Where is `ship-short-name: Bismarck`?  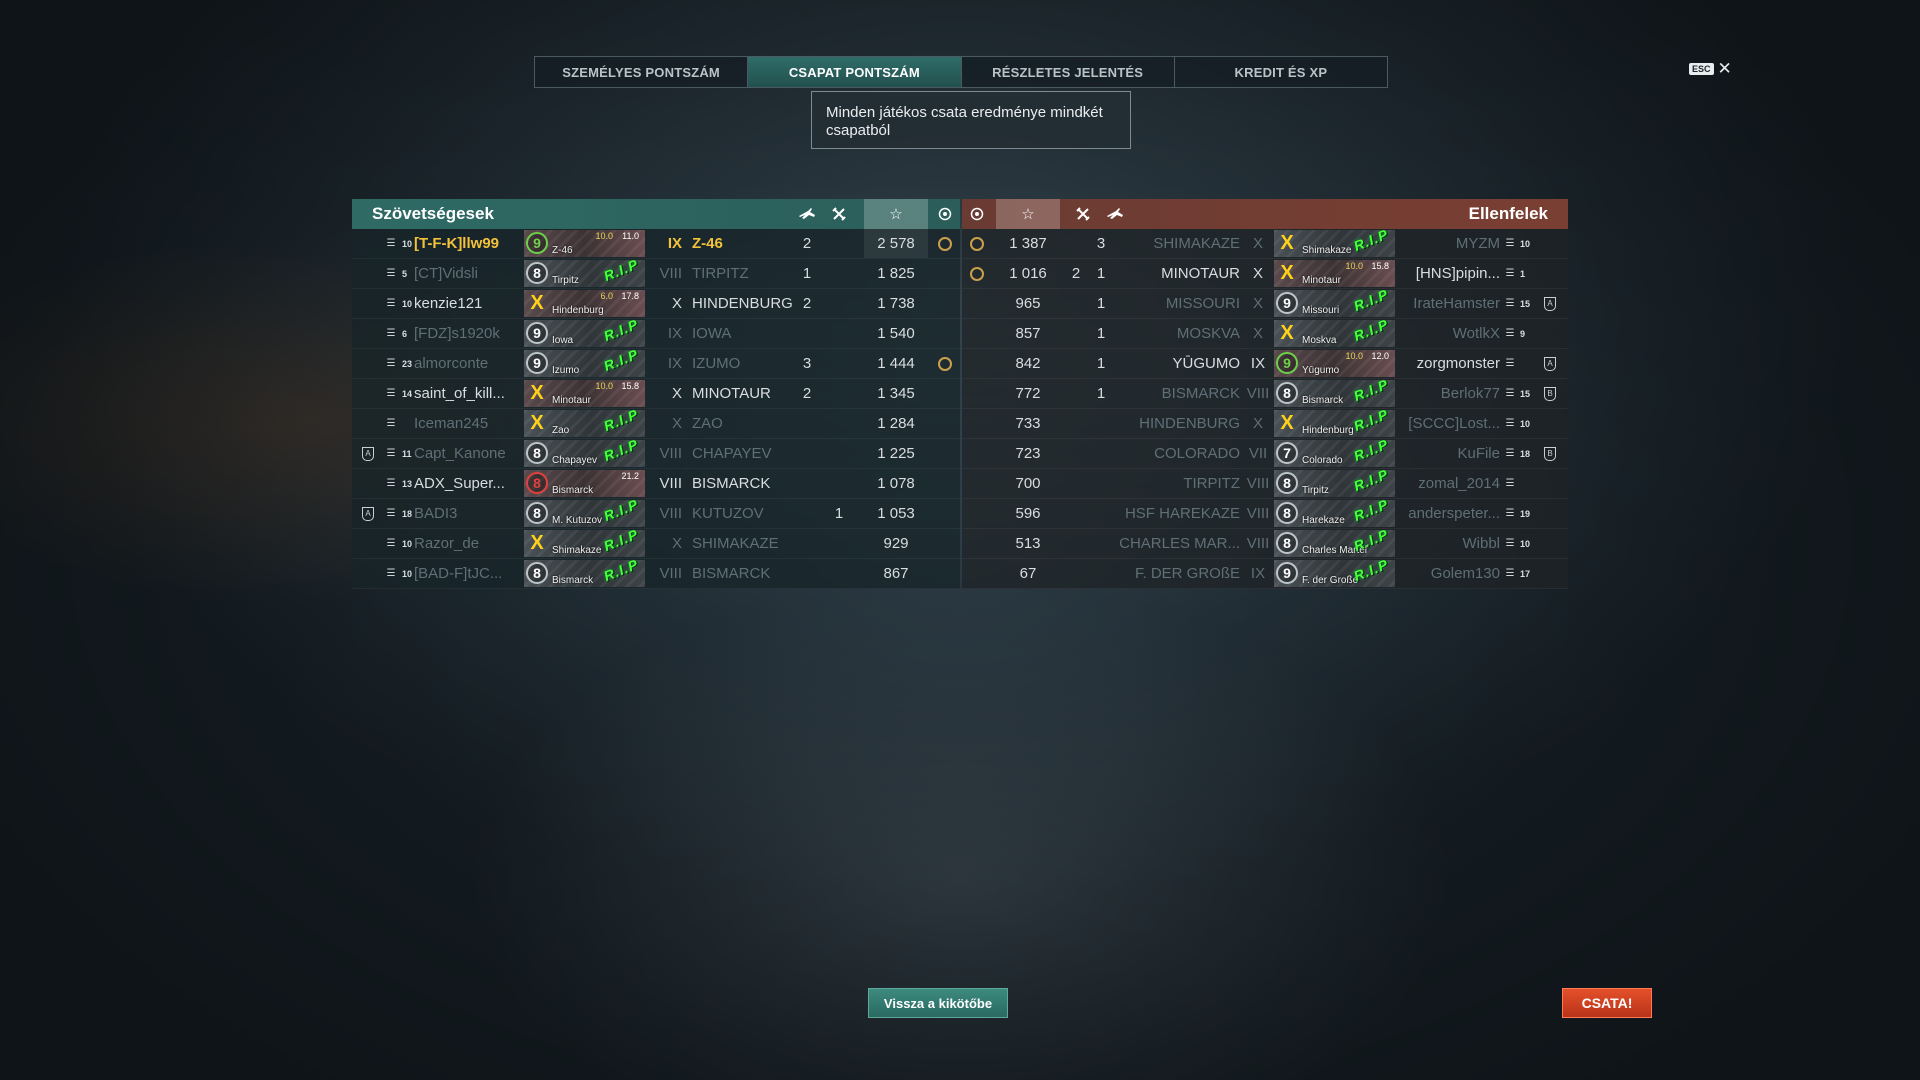
ship-short-name: Bismarck is located at coordinates (573, 580).